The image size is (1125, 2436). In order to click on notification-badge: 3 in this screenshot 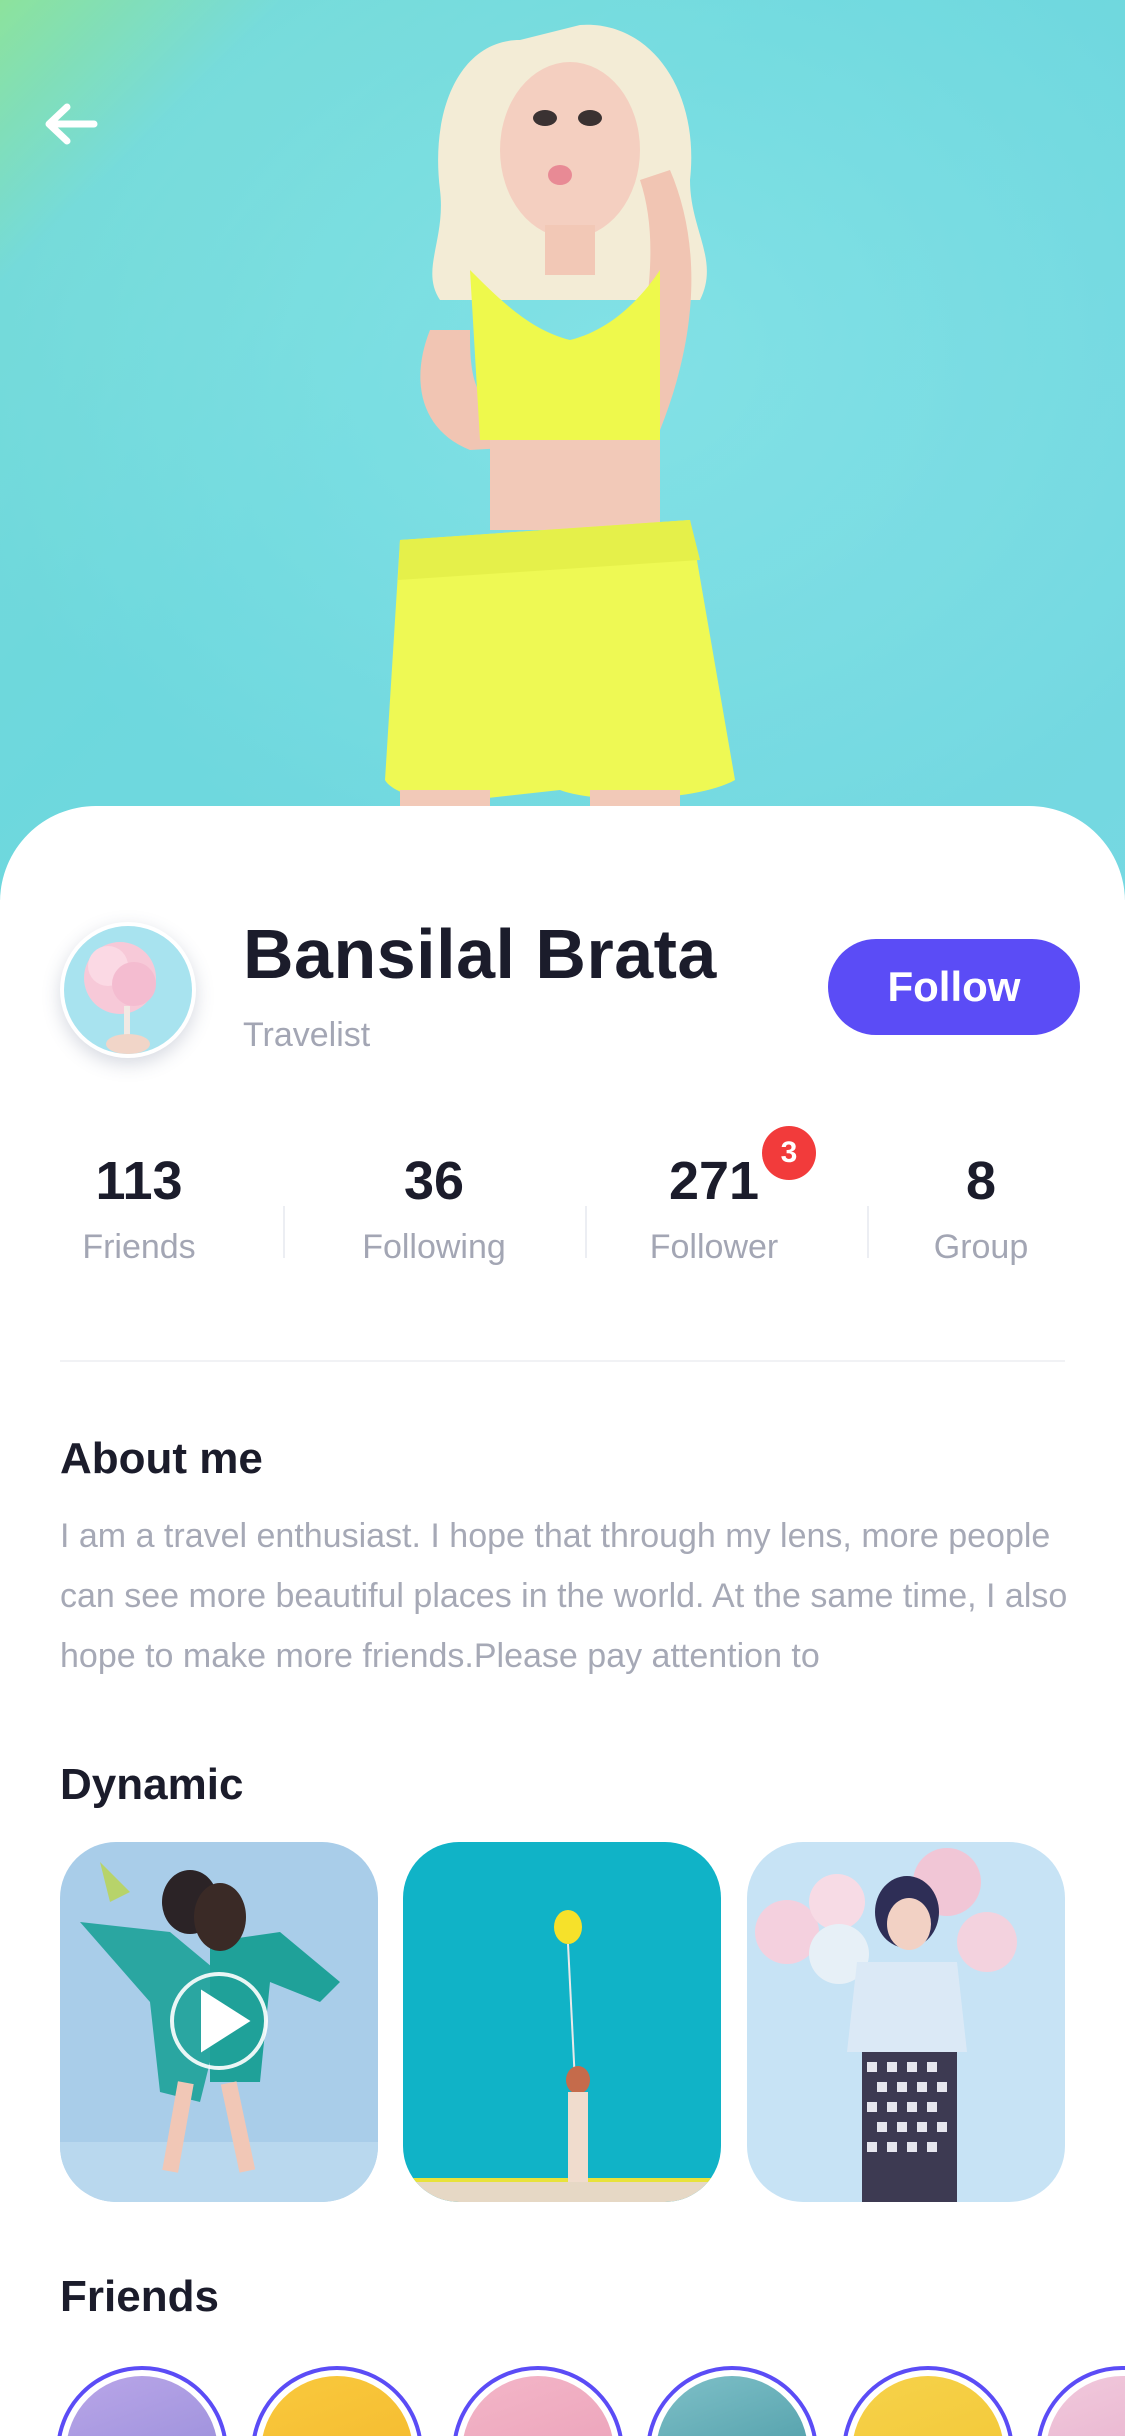, I will do `click(789, 1153)`.